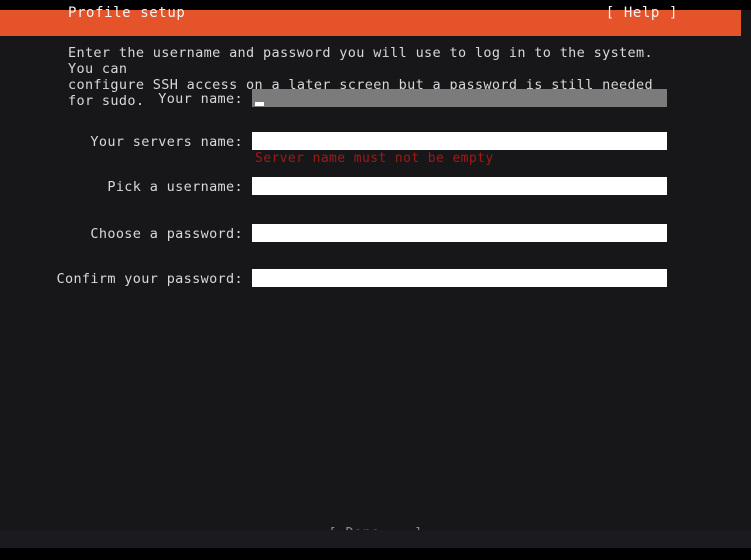  I want to click on confirm-password-input, so click(459, 278).